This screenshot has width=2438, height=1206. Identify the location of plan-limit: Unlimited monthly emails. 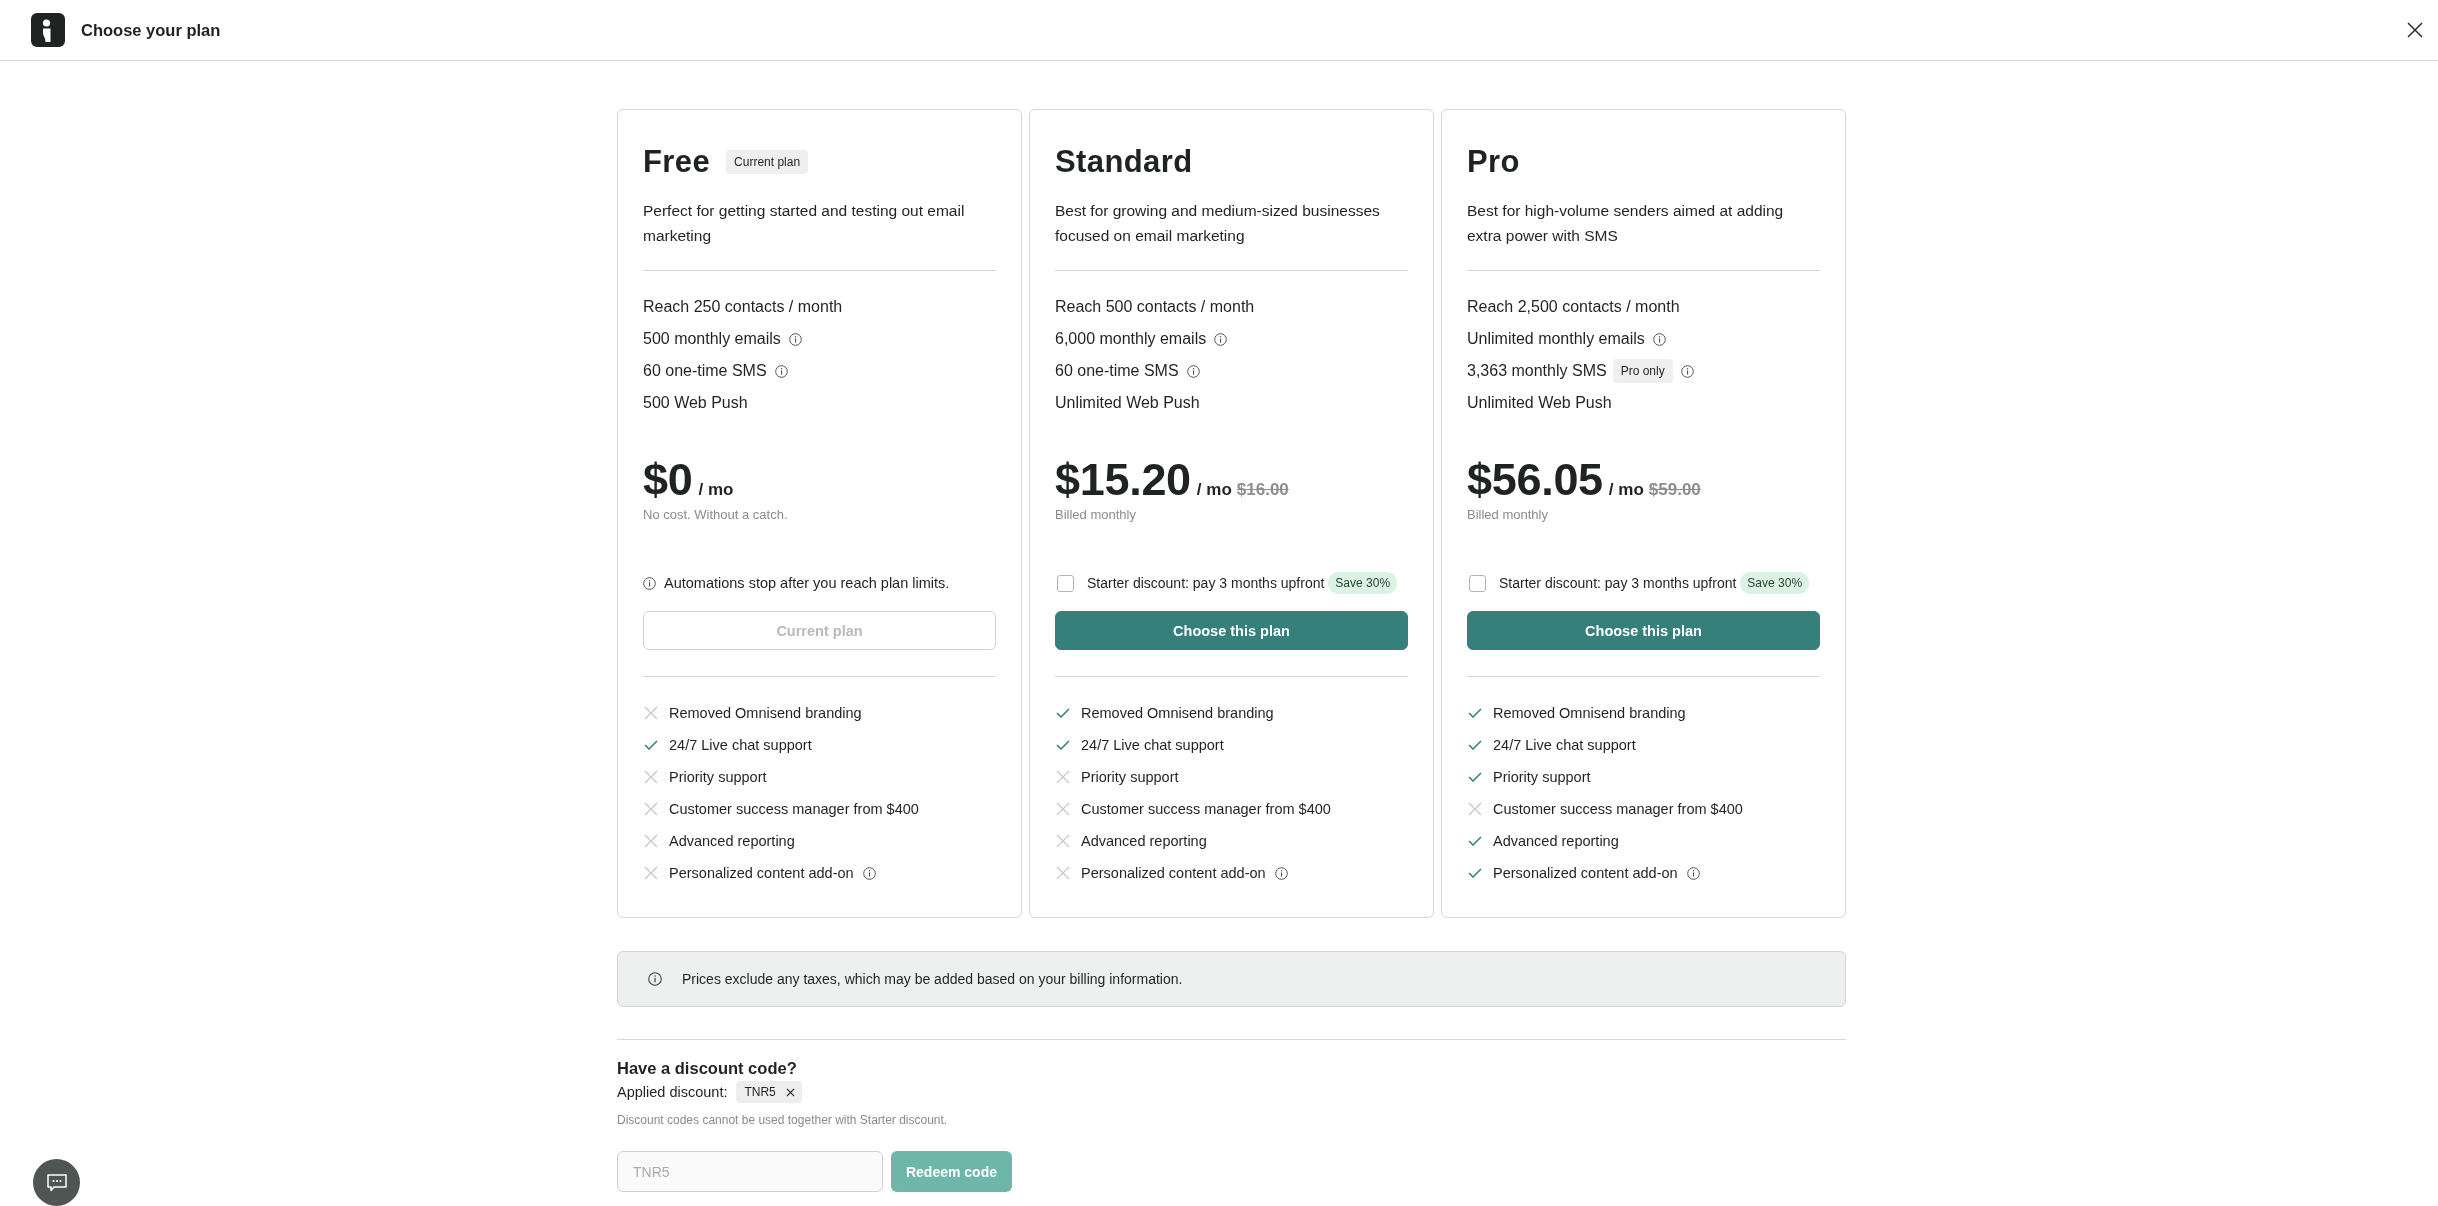
(1556, 339).